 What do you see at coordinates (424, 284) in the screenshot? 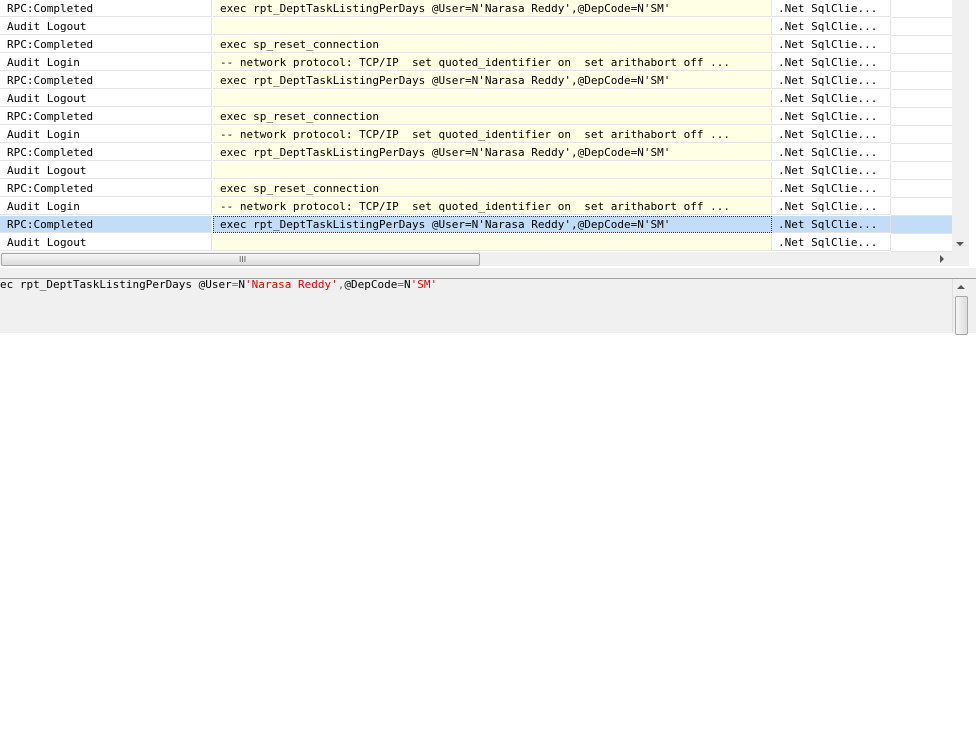
I see `detail-string-literal: 'SM'` at bounding box center [424, 284].